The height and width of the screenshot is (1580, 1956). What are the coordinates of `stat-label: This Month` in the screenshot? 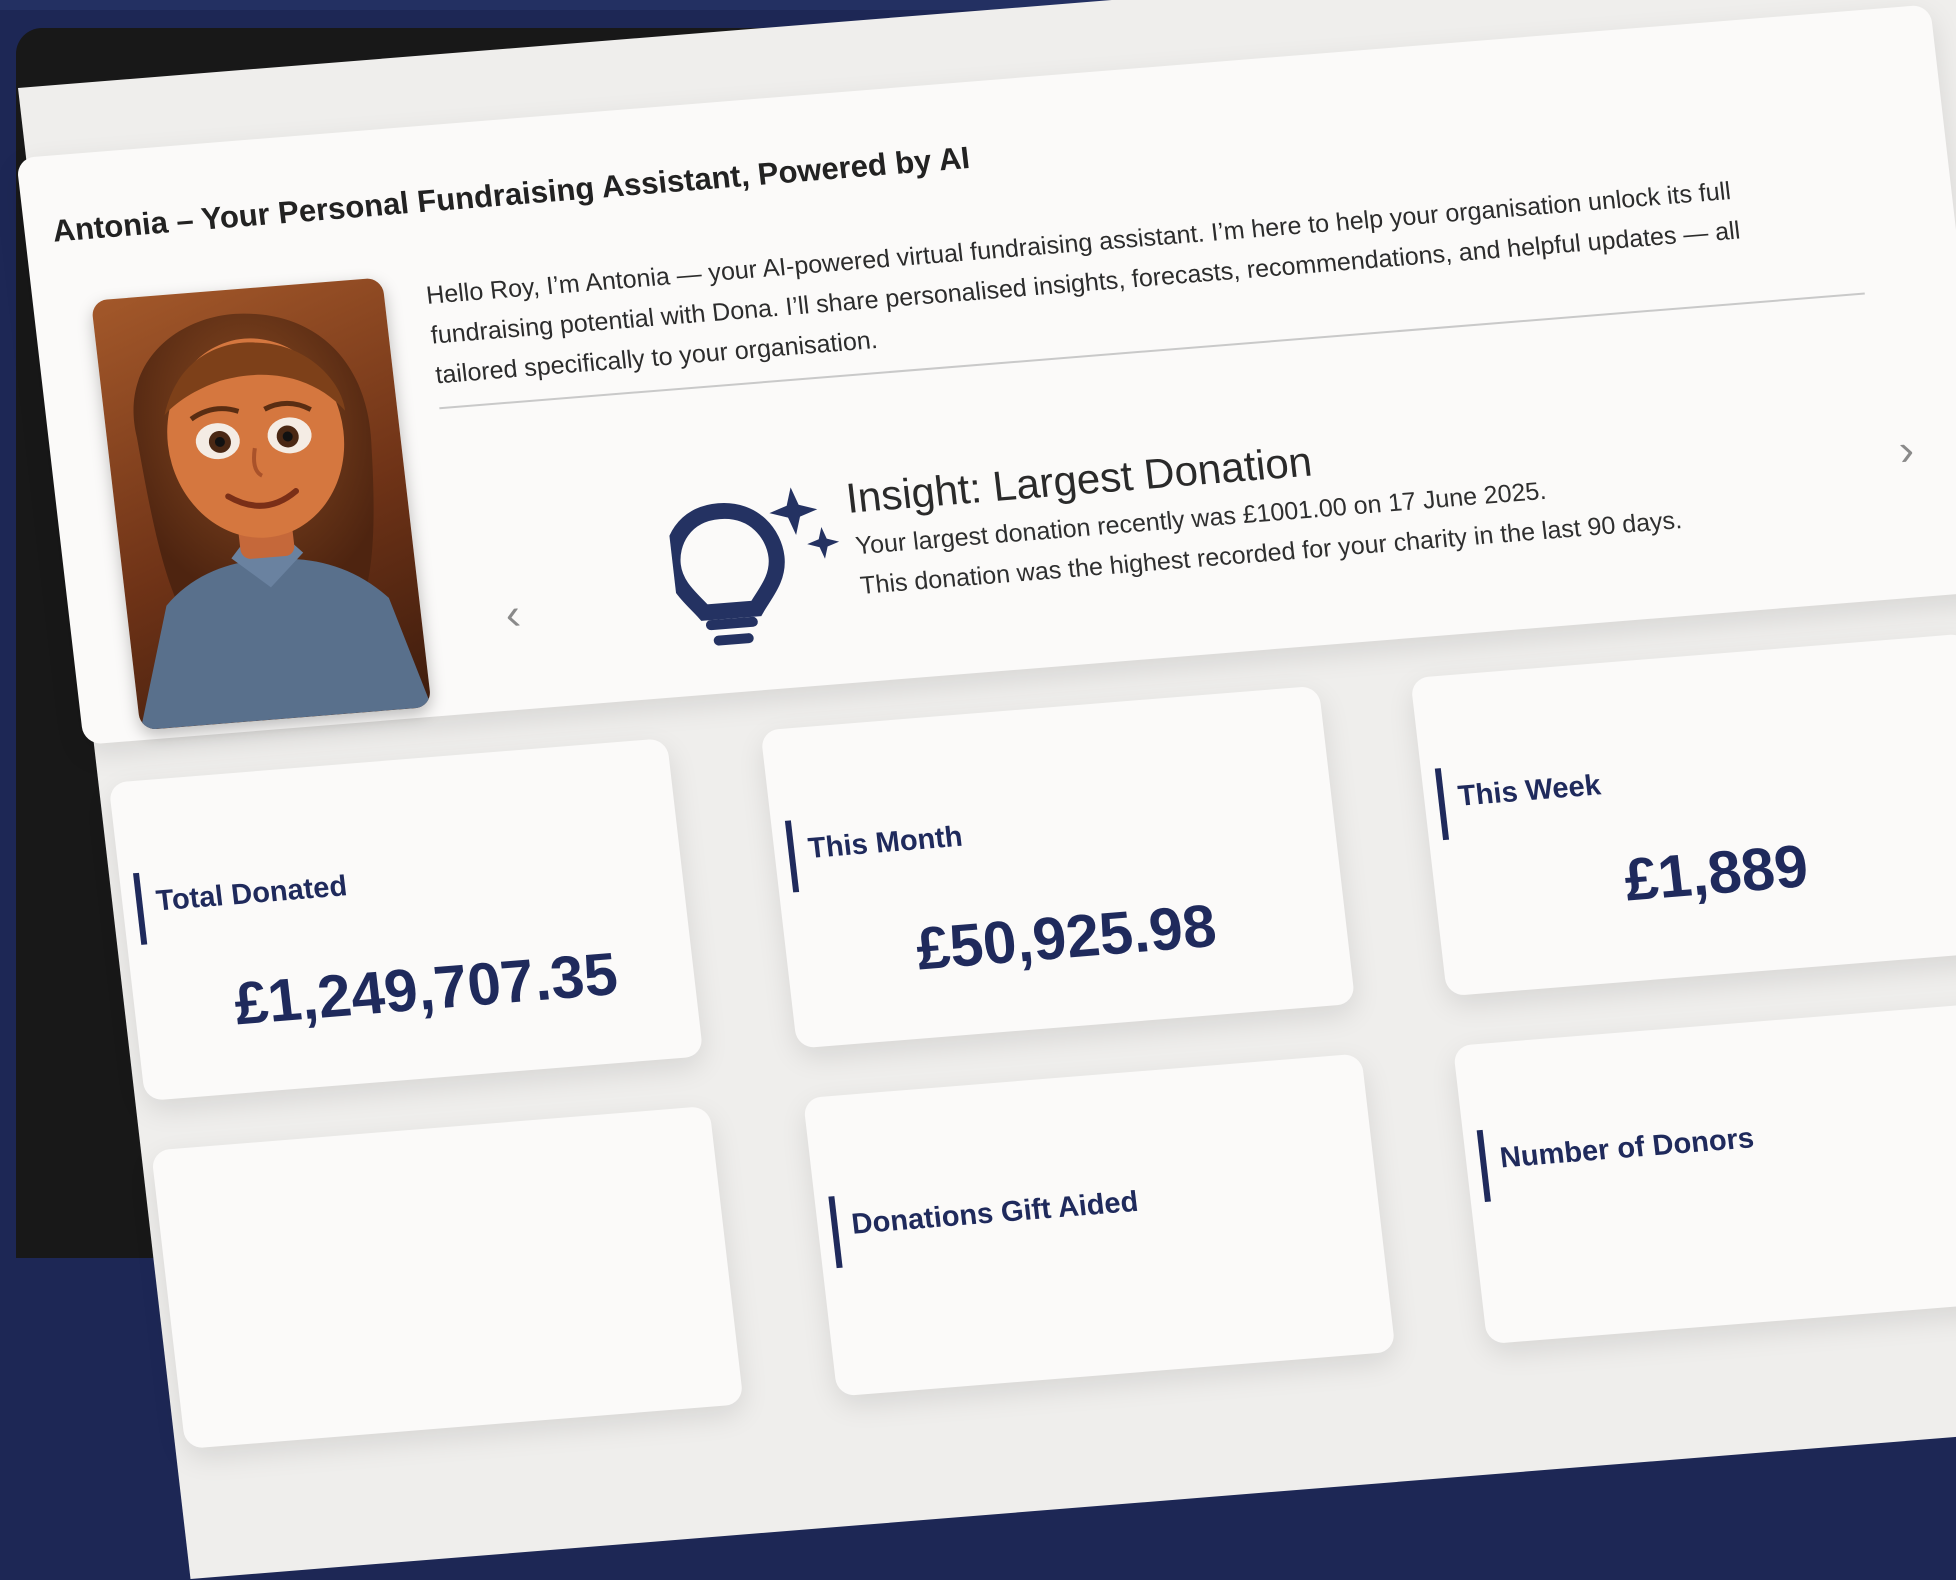 It's located at (885, 842).